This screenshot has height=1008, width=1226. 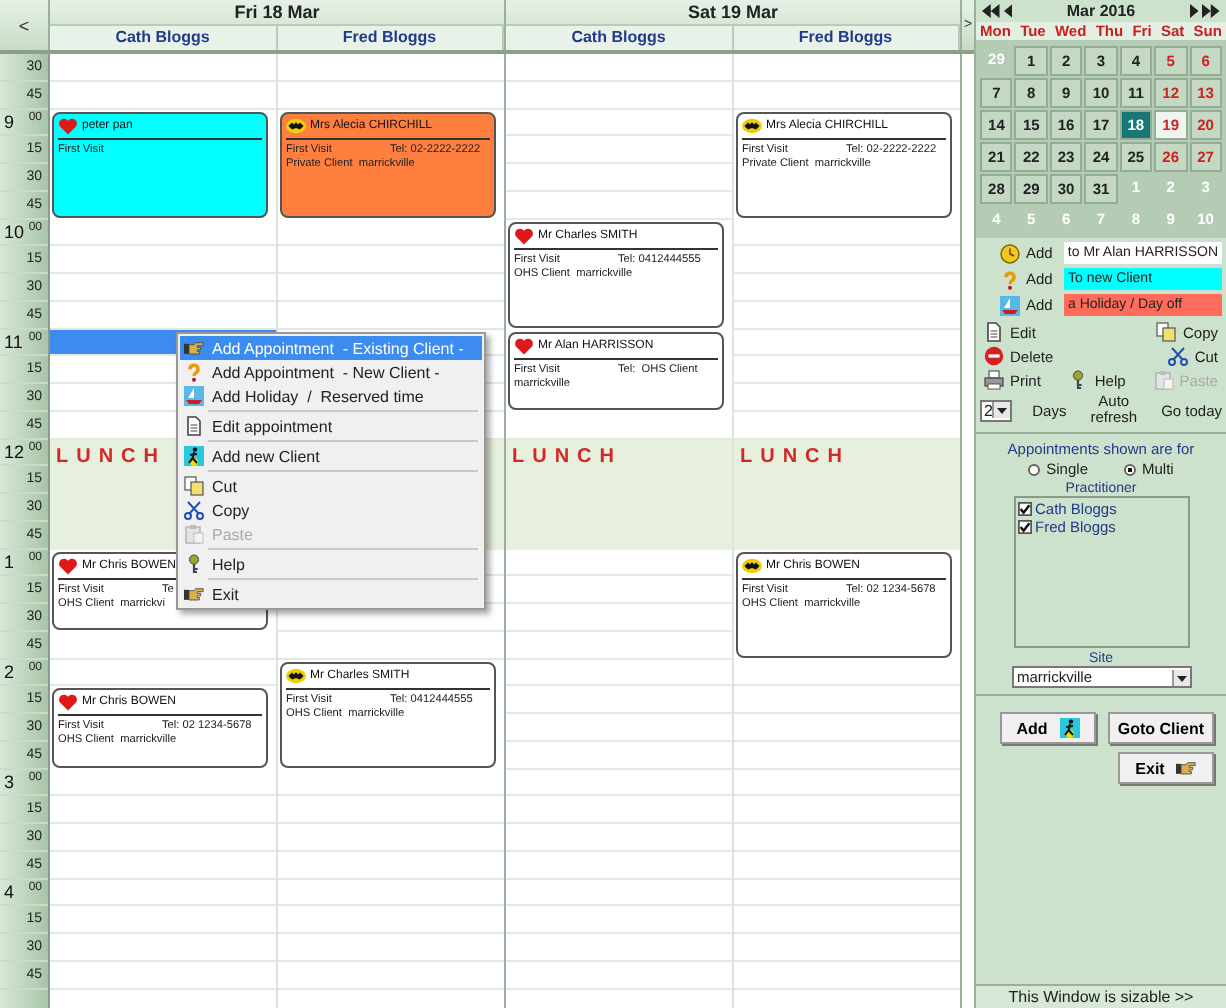 I want to click on next-icon, so click(x=1194, y=11).